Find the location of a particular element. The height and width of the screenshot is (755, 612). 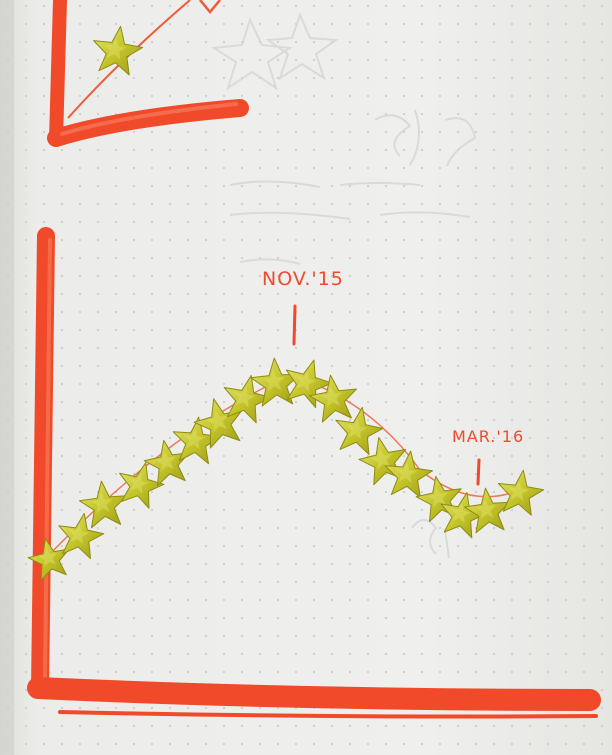

nov-tick-mark is located at coordinates (294, 325).